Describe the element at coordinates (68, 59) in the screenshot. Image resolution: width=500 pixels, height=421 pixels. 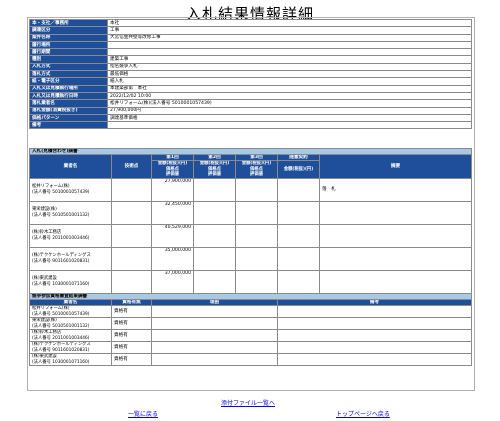
I see `info-label: 種別` at that location.